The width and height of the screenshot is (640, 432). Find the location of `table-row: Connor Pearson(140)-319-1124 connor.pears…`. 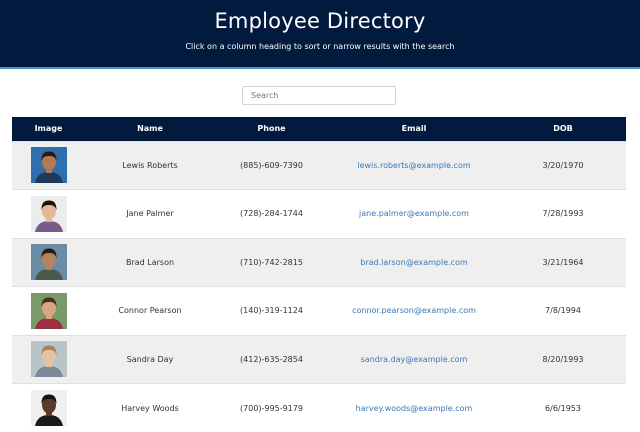

table-row: Connor Pearson(140)-319-1124 connor.pears… is located at coordinates (319, 311).